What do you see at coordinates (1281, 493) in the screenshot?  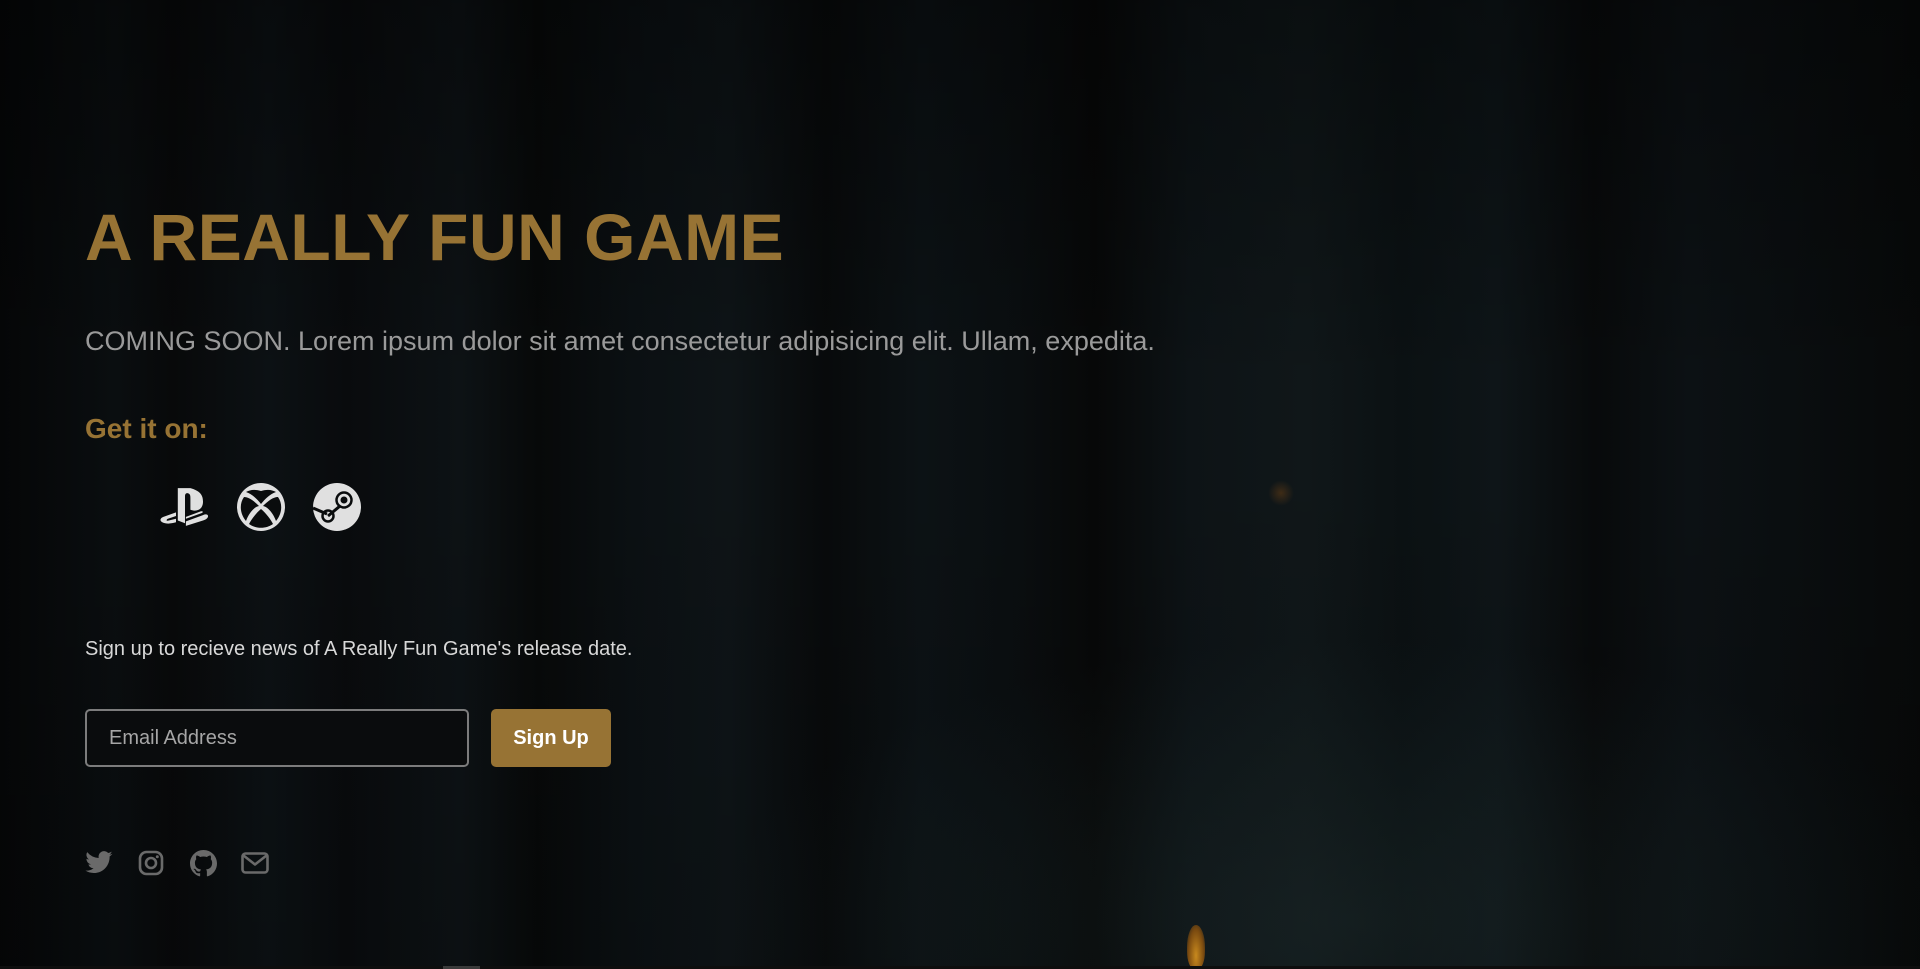 I see `background-ember` at bounding box center [1281, 493].